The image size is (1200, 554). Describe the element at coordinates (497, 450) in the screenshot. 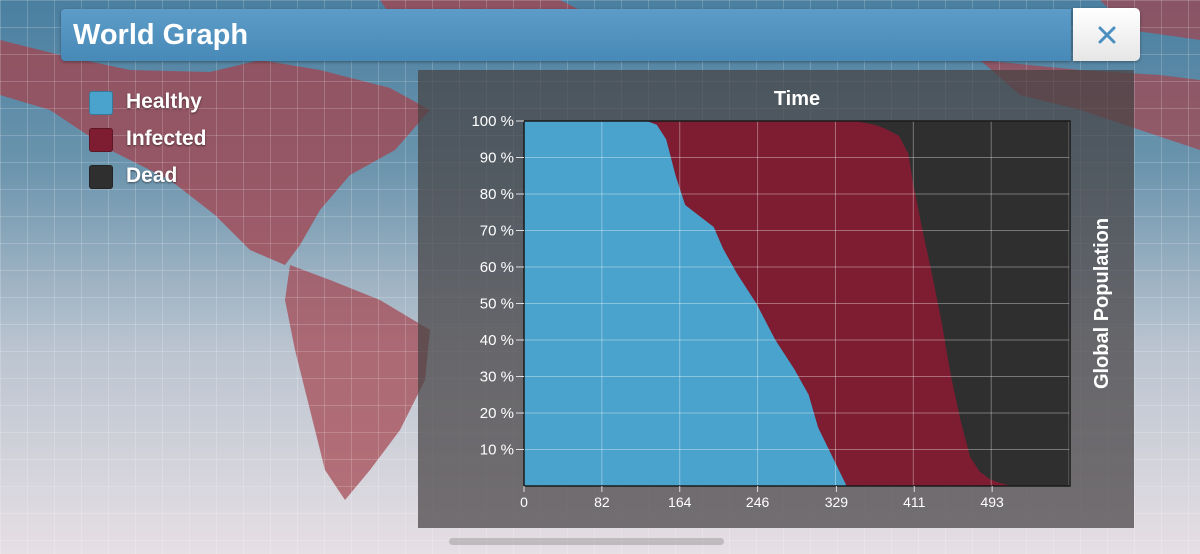

I see `y-tick-label: 10 %` at that location.